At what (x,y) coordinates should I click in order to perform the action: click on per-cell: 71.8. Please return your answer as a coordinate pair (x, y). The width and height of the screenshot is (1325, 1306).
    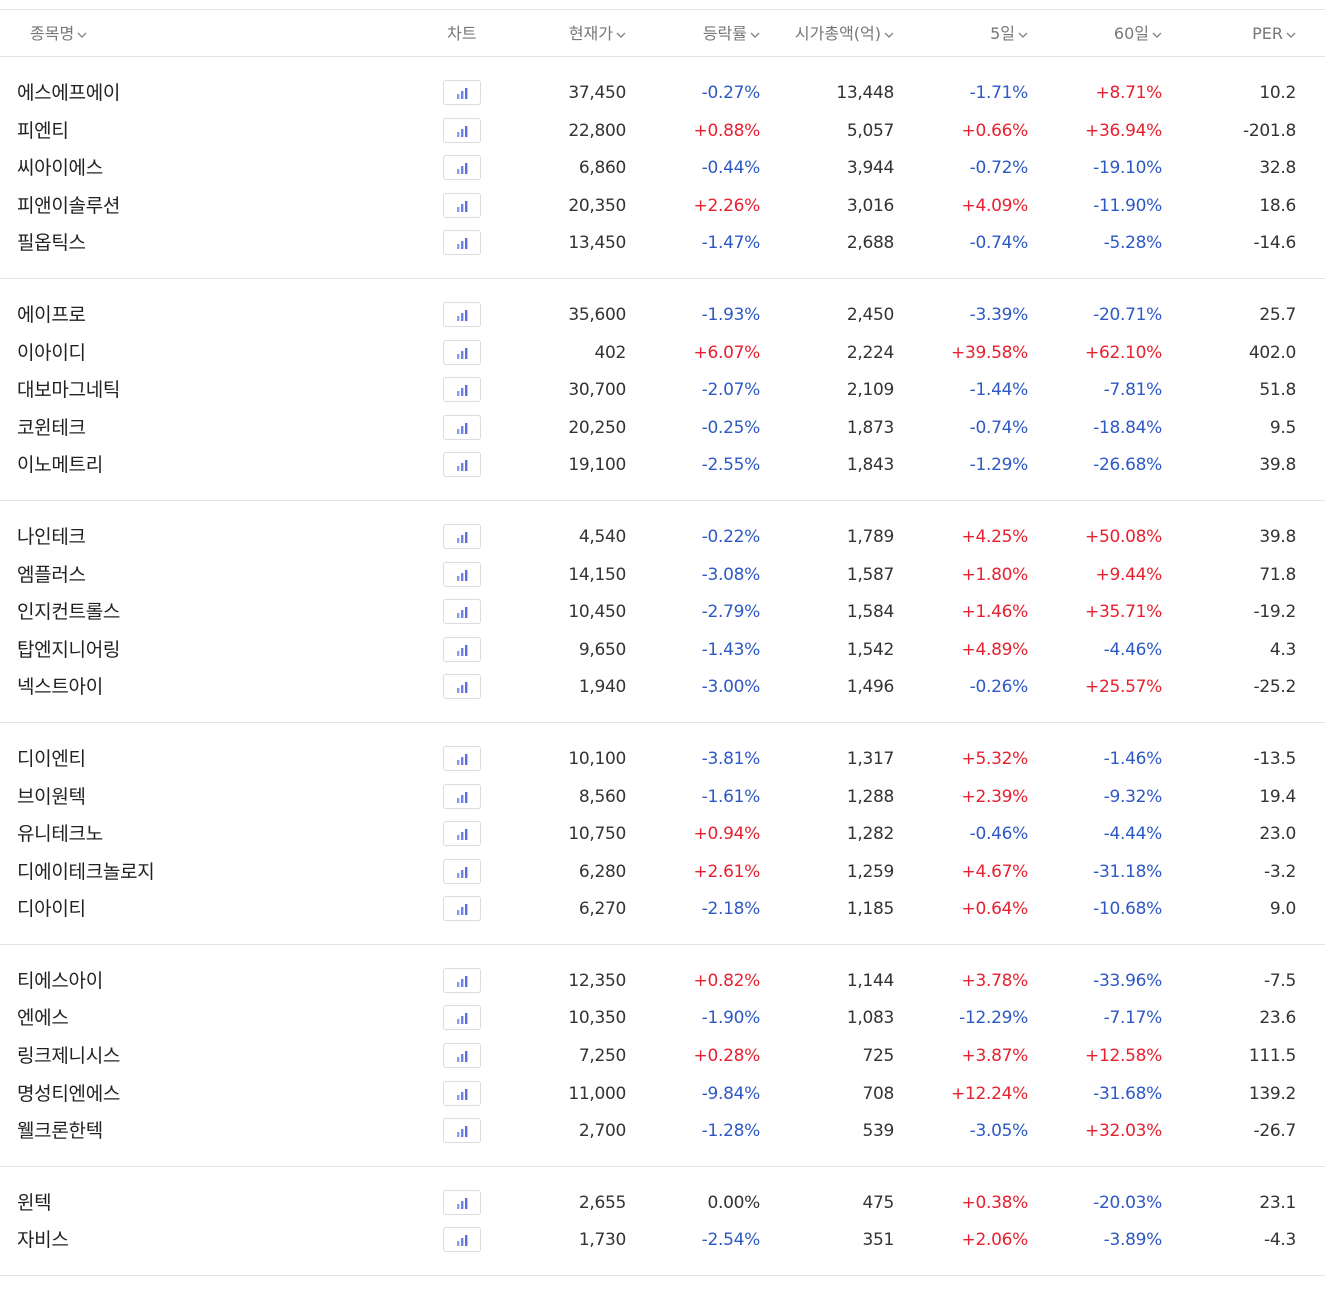
    Looking at the image, I should click on (1277, 574).